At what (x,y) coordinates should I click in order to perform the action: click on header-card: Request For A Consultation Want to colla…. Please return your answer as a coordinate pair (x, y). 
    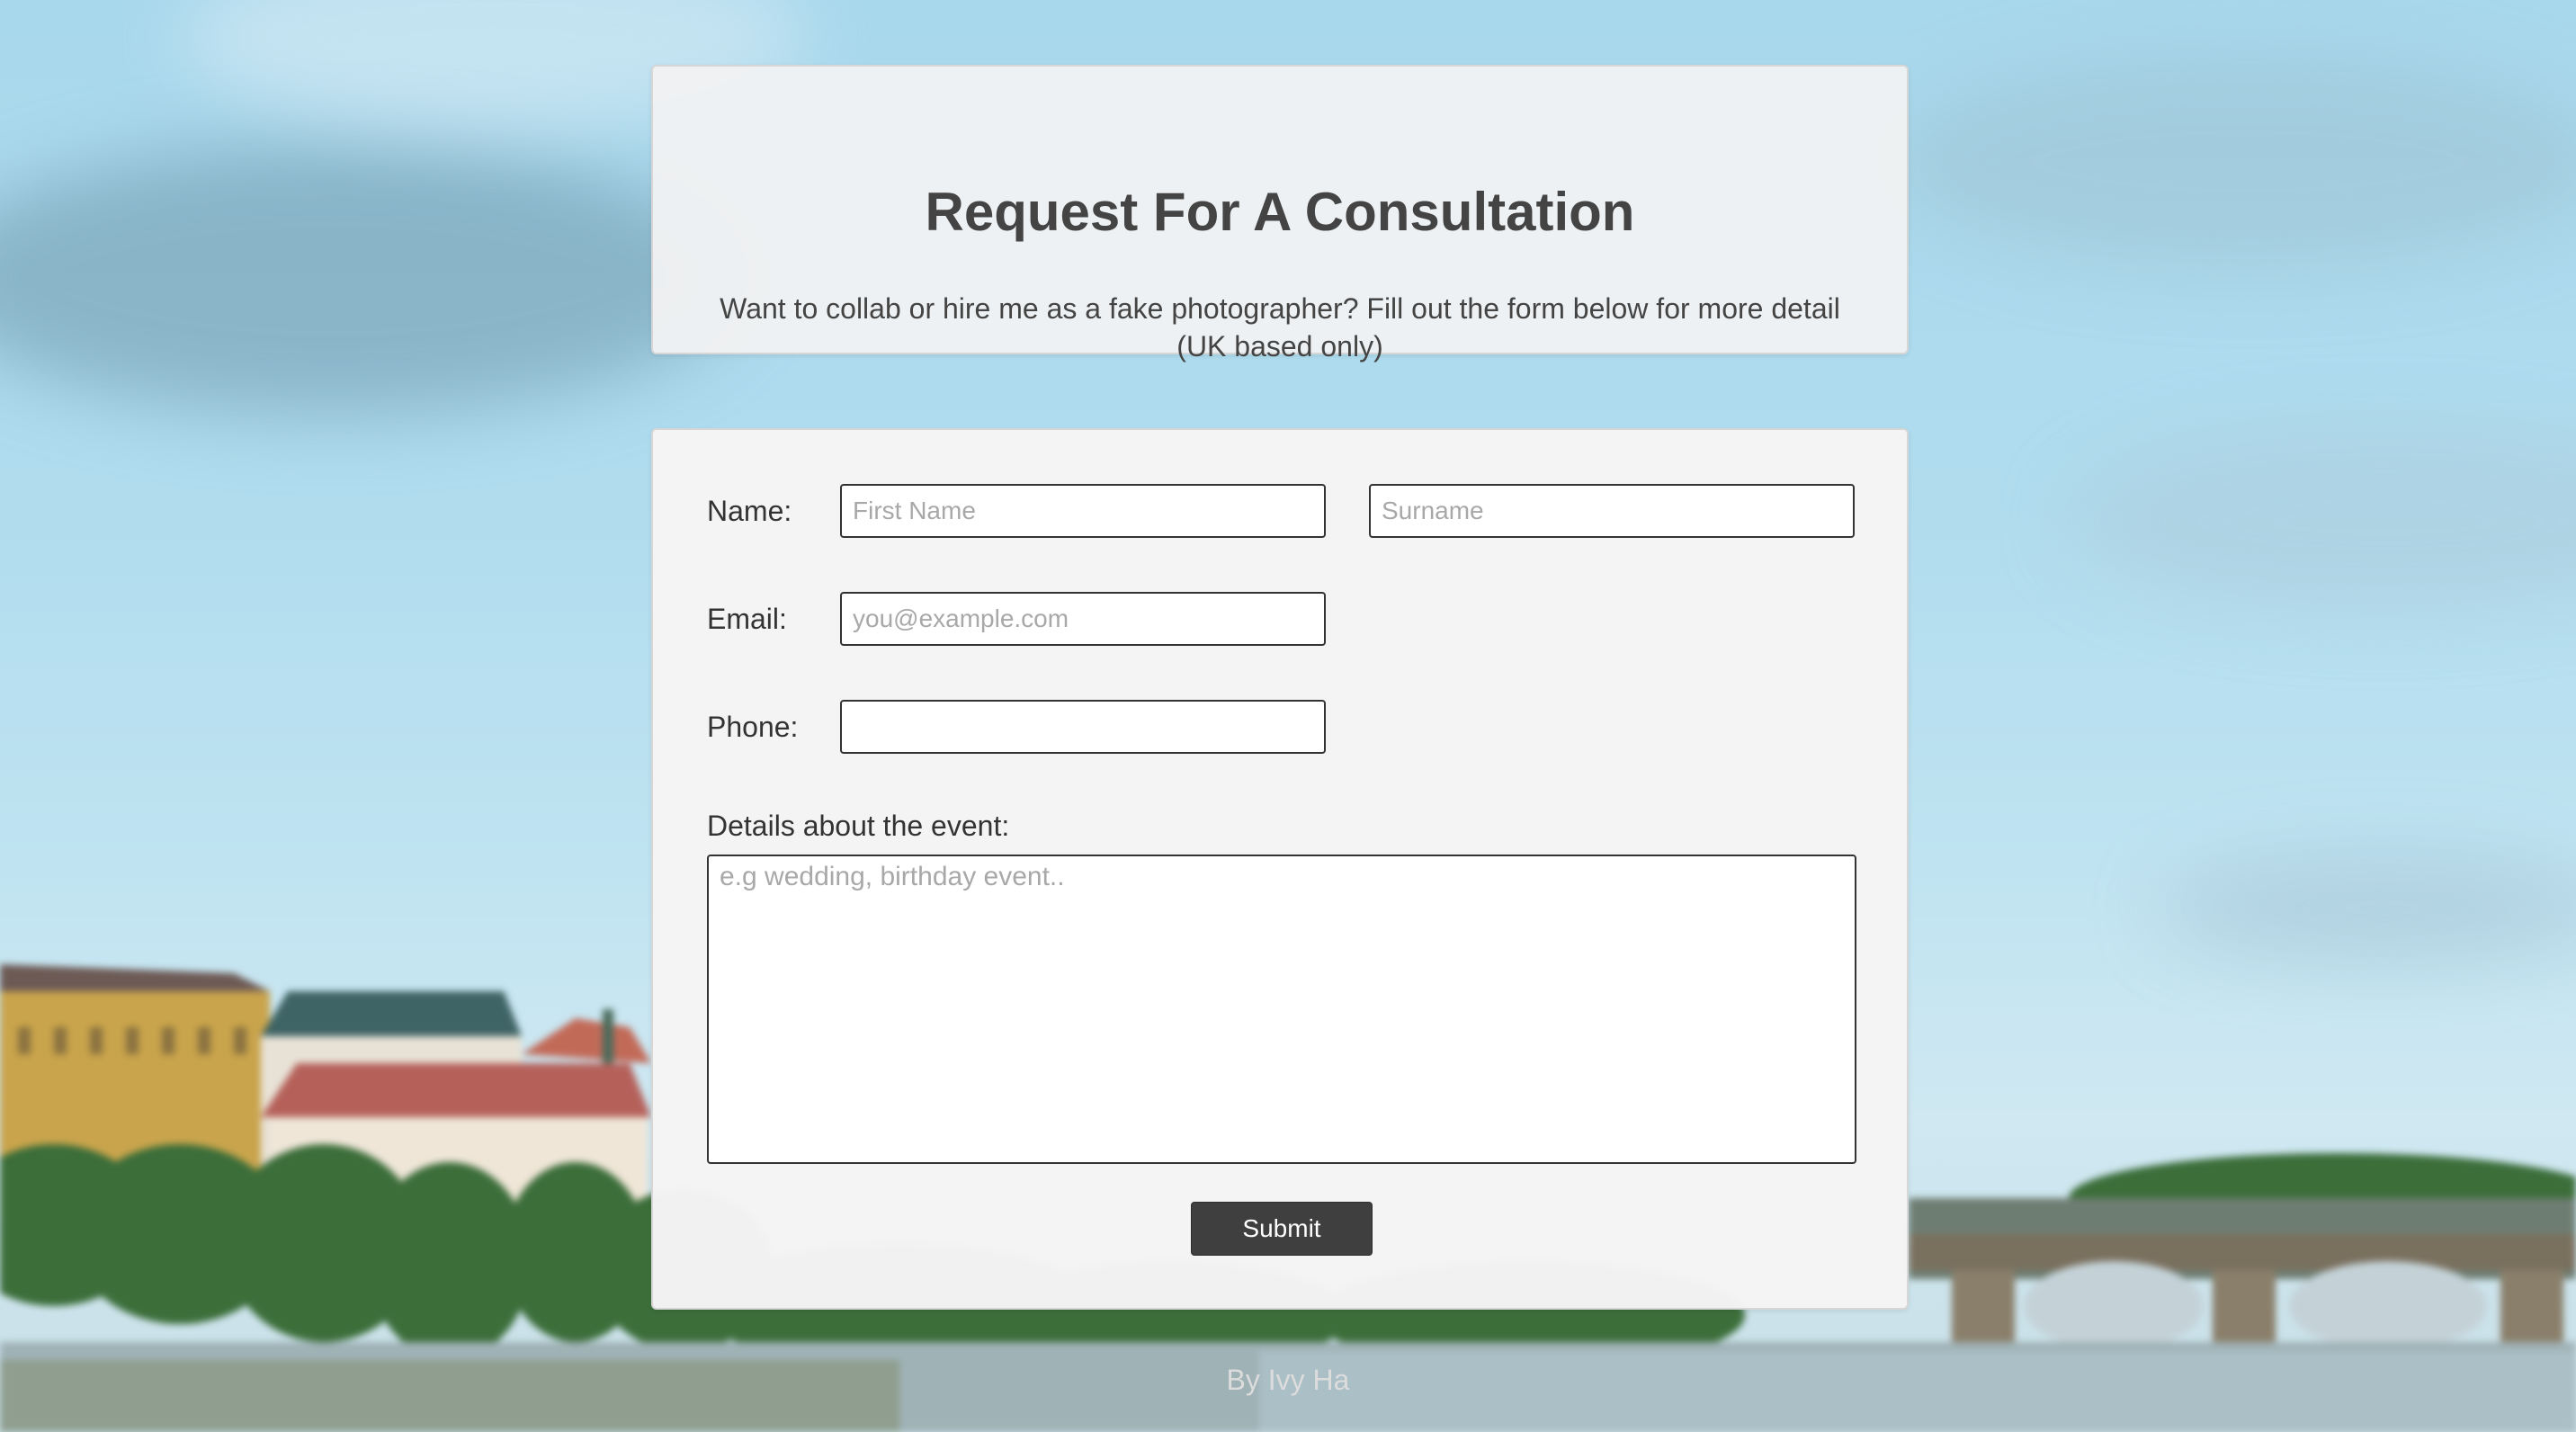
    Looking at the image, I should click on (1280, 213).